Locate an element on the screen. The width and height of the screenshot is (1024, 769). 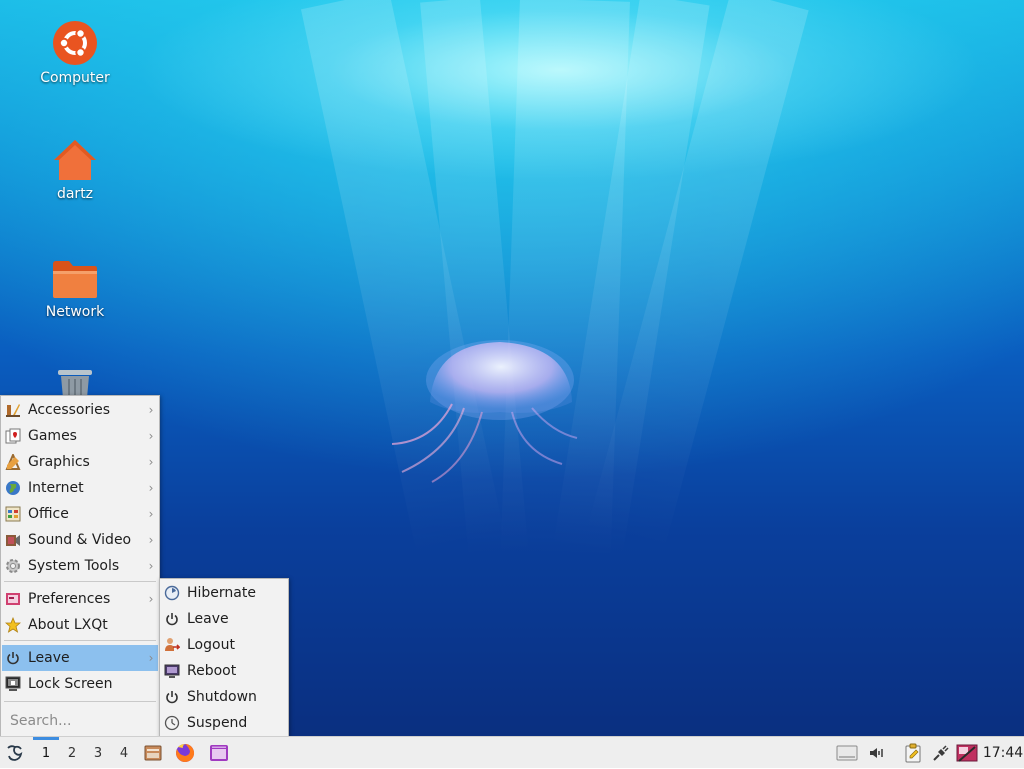
office-icon is located at coordinates (13, 514).